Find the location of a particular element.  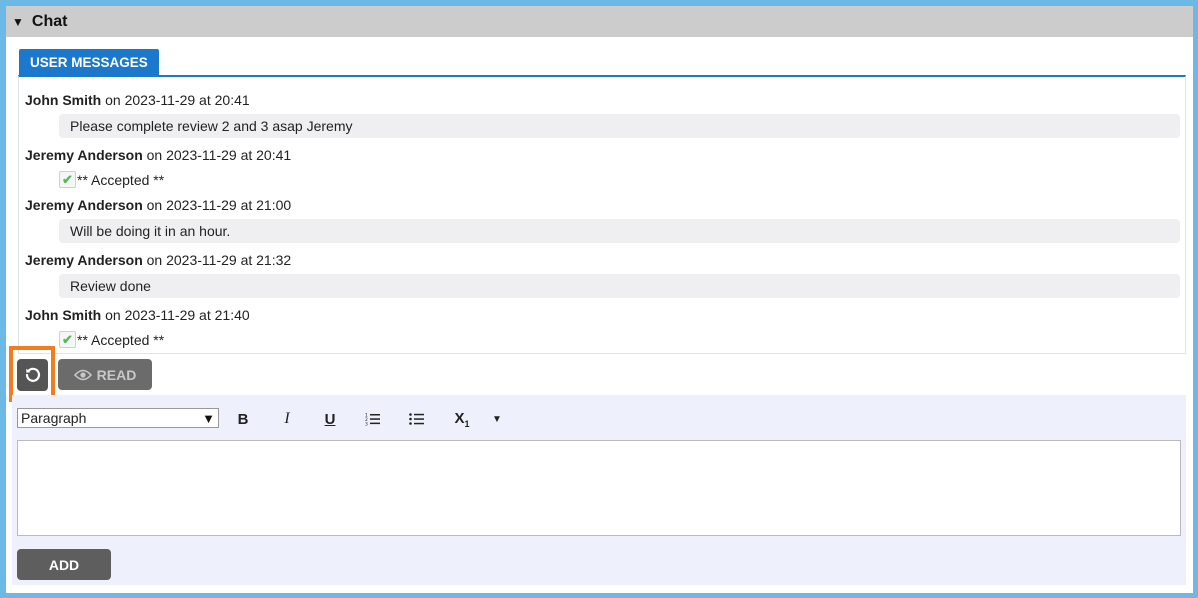

subscript-icon: X1 is located at coordinates (462, 419).